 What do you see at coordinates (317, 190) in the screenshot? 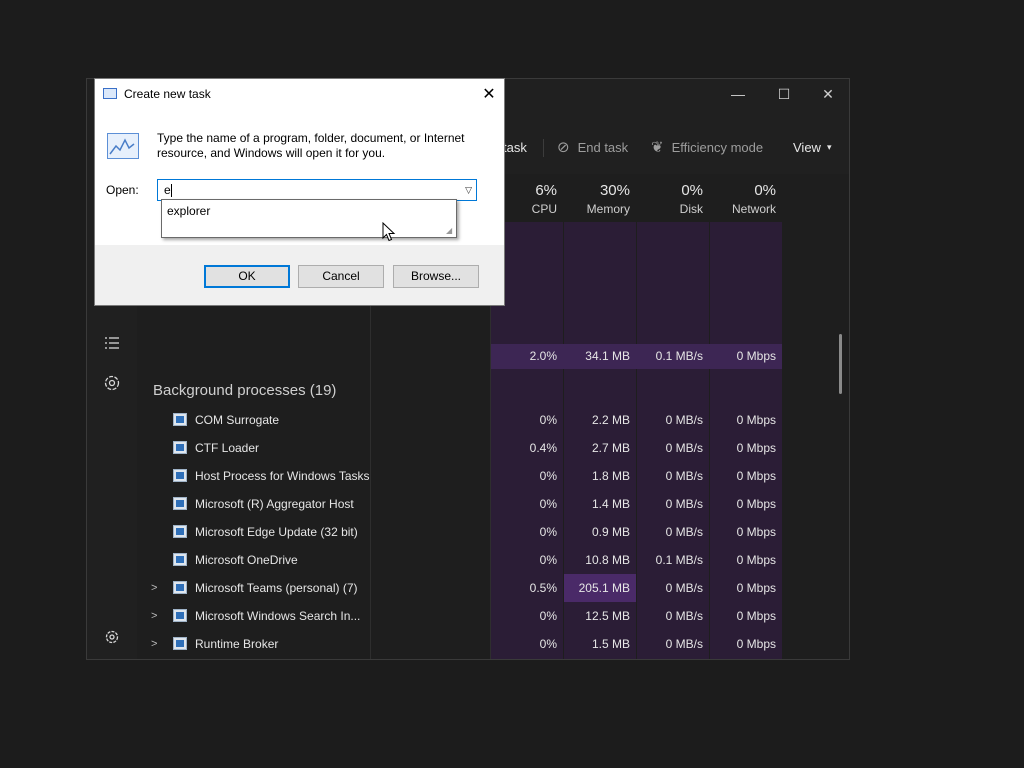
I see `open-combobox: e ▽` at bounding box center [317, 190].